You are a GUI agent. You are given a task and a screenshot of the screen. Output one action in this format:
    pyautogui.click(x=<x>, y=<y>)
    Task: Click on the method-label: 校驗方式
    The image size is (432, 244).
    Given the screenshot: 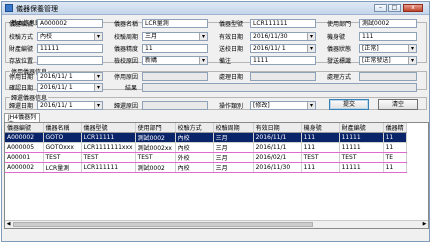 What is the action you would take?
    pyautogui.click(x=21, y=37)
    